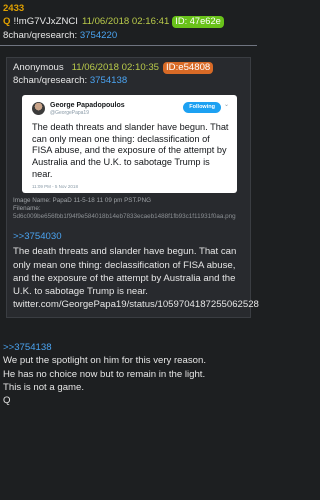  Describe the element at coordinates (38, 108) in the screenshot. I see `avatar` at that location.